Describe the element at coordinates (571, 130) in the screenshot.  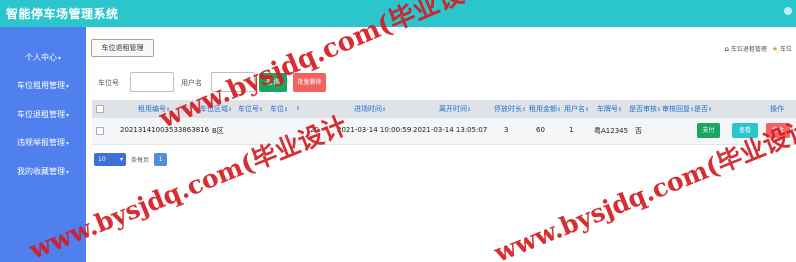
I see `cell-username: 1` at that location.